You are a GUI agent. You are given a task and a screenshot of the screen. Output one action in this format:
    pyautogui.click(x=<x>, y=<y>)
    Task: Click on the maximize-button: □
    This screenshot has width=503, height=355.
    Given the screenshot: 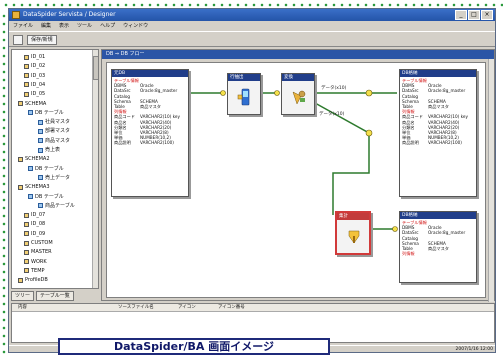 What is the action you would take?
    pyautogui.click(x=474, y=15)
    